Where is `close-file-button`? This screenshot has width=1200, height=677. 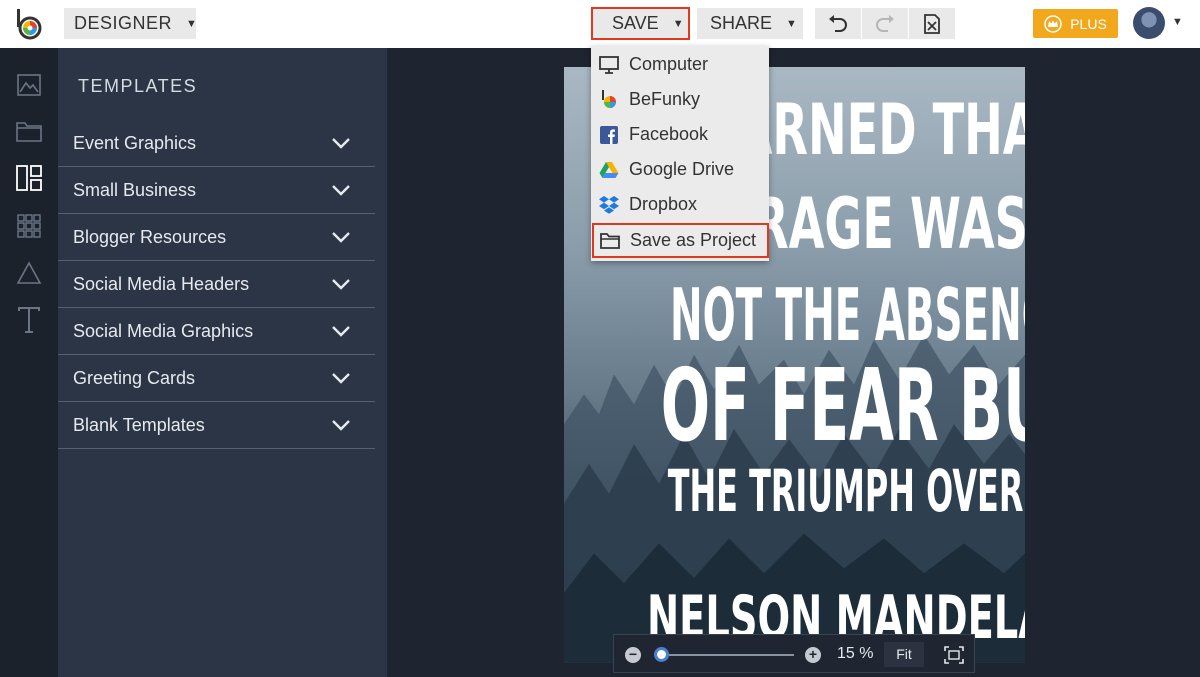
close-file-button is located at coordinates (932, 23).